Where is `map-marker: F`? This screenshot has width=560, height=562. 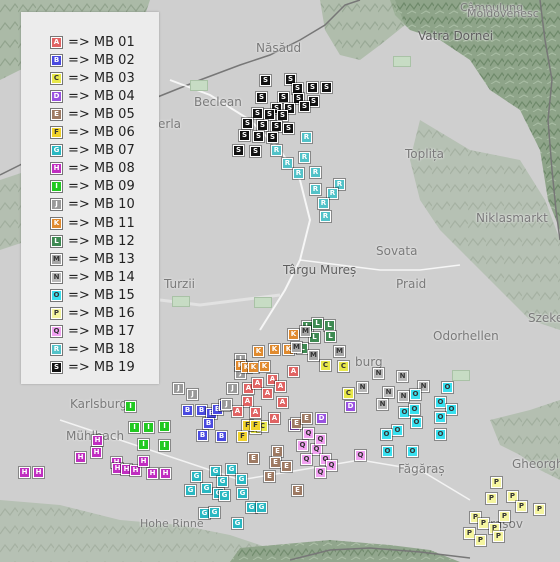
map-marker: F is located at coordinates (255, 425).